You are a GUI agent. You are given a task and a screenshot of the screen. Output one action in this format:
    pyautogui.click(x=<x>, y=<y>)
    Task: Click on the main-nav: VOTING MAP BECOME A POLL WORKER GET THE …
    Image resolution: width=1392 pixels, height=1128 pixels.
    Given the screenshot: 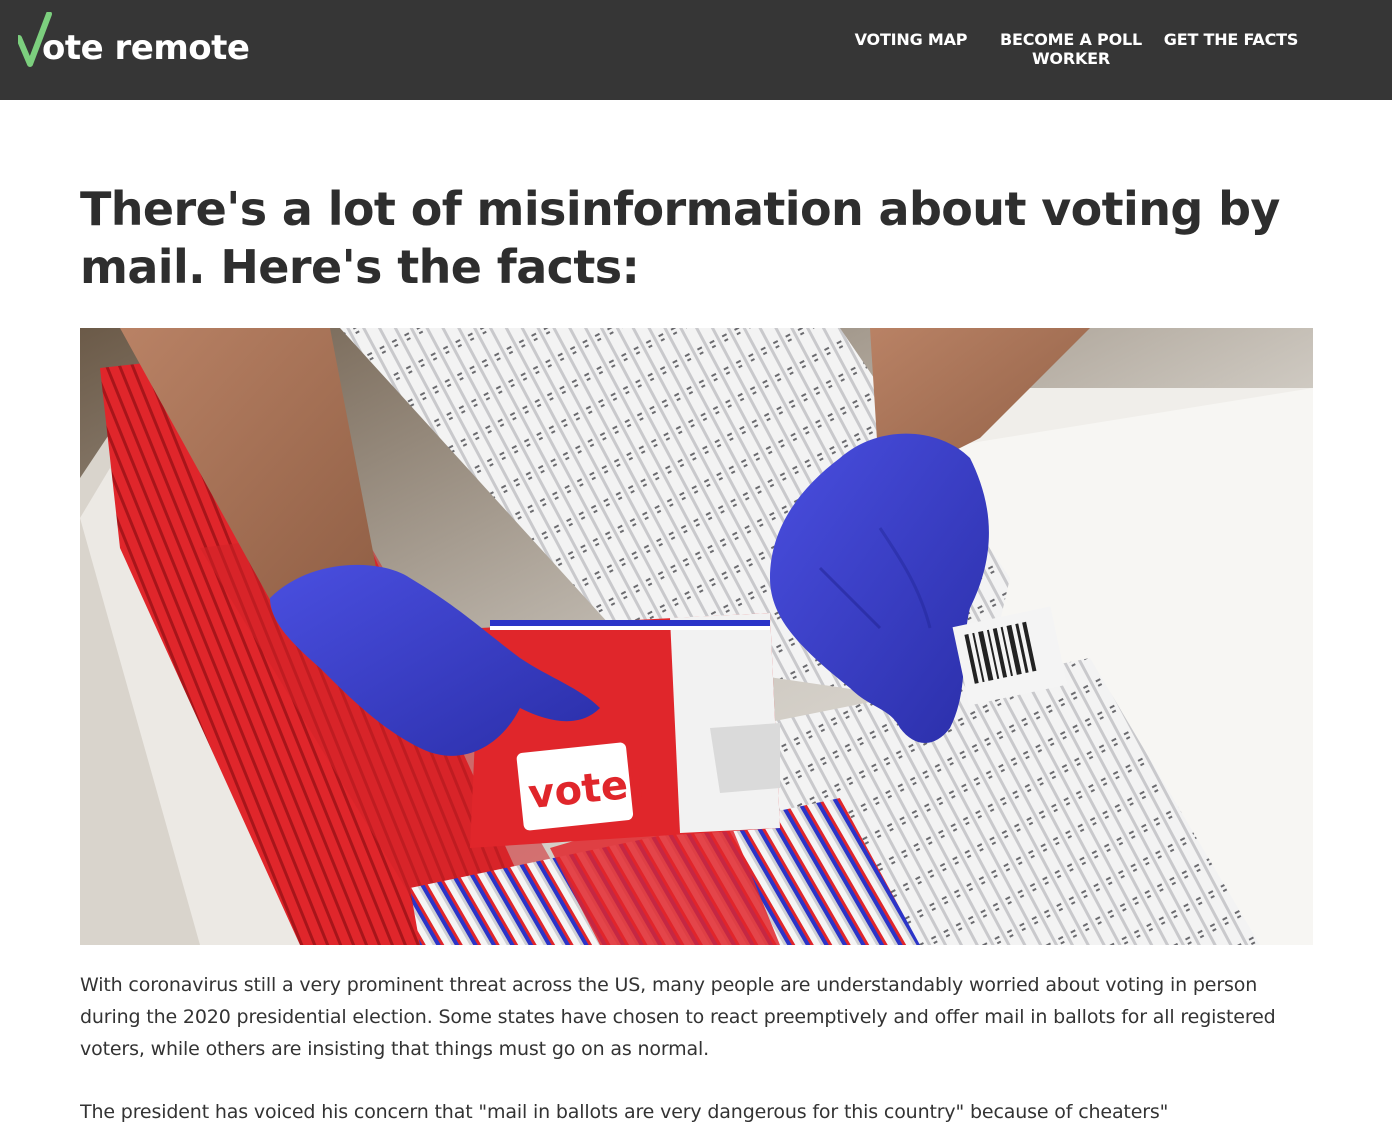 What is the action you would take?
    pyautogui.click(x=696, y=55)
    